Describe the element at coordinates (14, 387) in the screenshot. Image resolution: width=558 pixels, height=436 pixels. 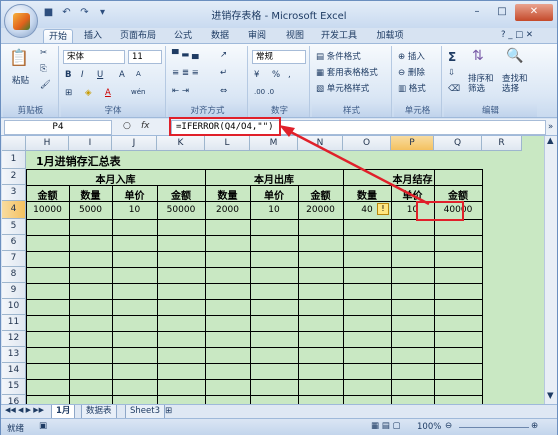
I see `row-header-15: 15` at that location.